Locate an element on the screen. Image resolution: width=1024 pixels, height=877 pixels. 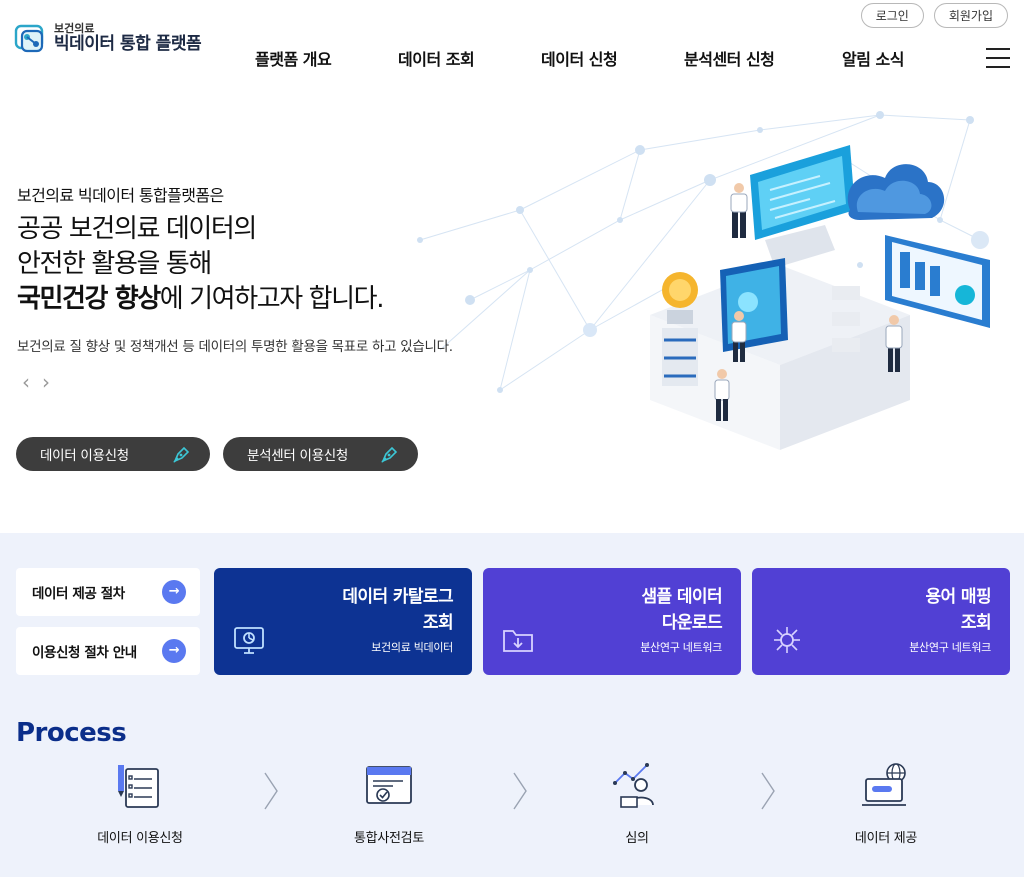
checklist-icon is located at coordinates (138, 786).